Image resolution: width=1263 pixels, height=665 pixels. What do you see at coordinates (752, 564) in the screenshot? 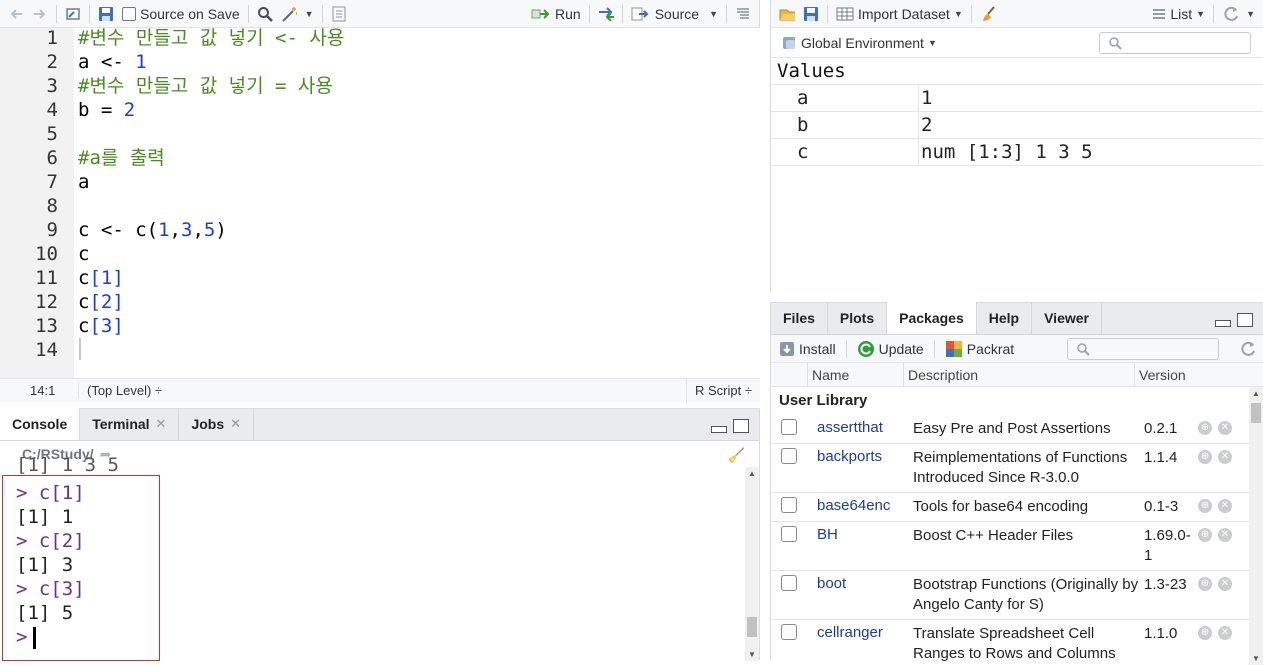
I see `console-scrollbar: ▲ ▼` at bounding box center [752, 564].